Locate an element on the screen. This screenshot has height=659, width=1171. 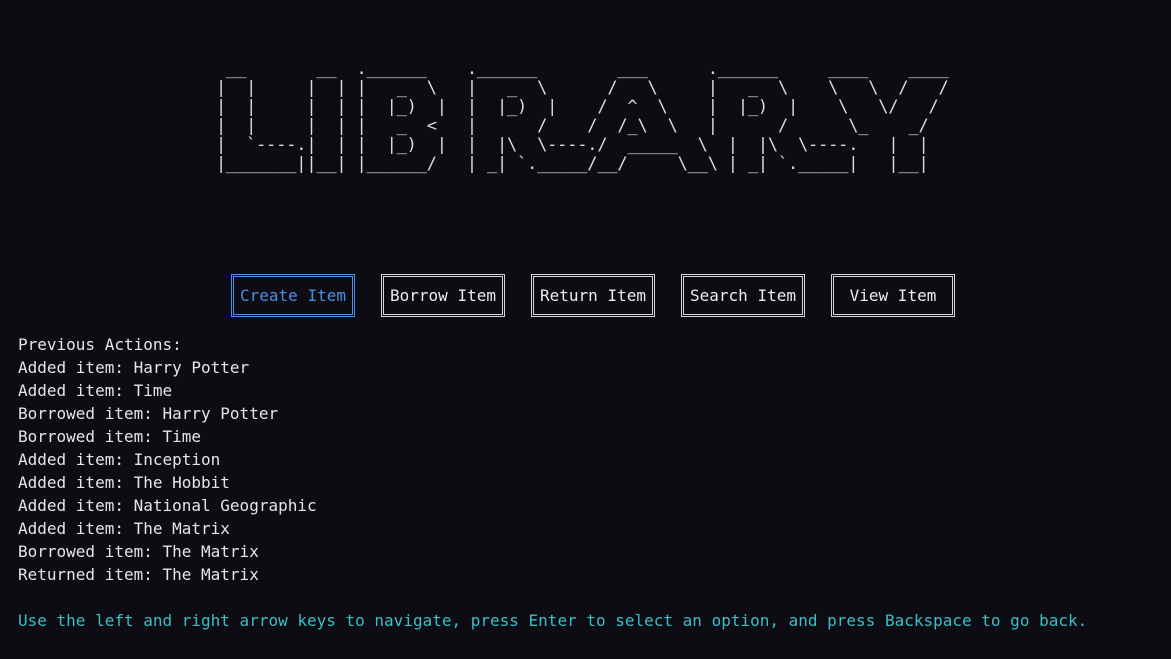
history-line: Borrowed item: The Matrix is located at coordinates (138, 551).